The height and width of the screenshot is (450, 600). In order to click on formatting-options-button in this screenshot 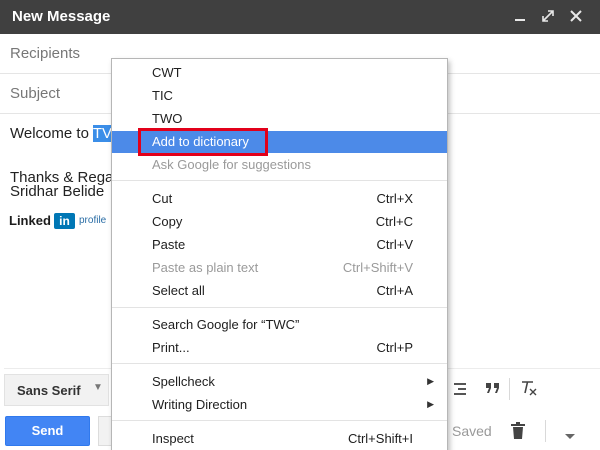, I will do `click(105, 431)`.